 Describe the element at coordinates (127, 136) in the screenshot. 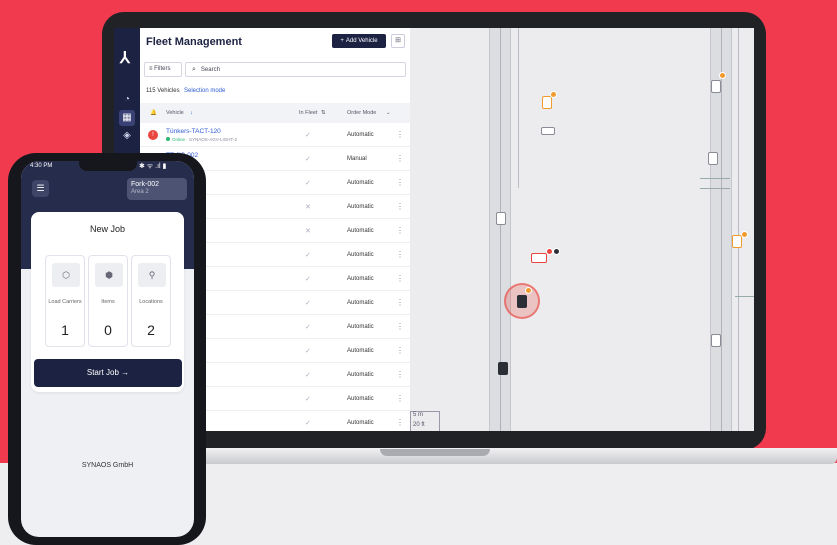

I see `nav-layers-icon: ◈` at that location.